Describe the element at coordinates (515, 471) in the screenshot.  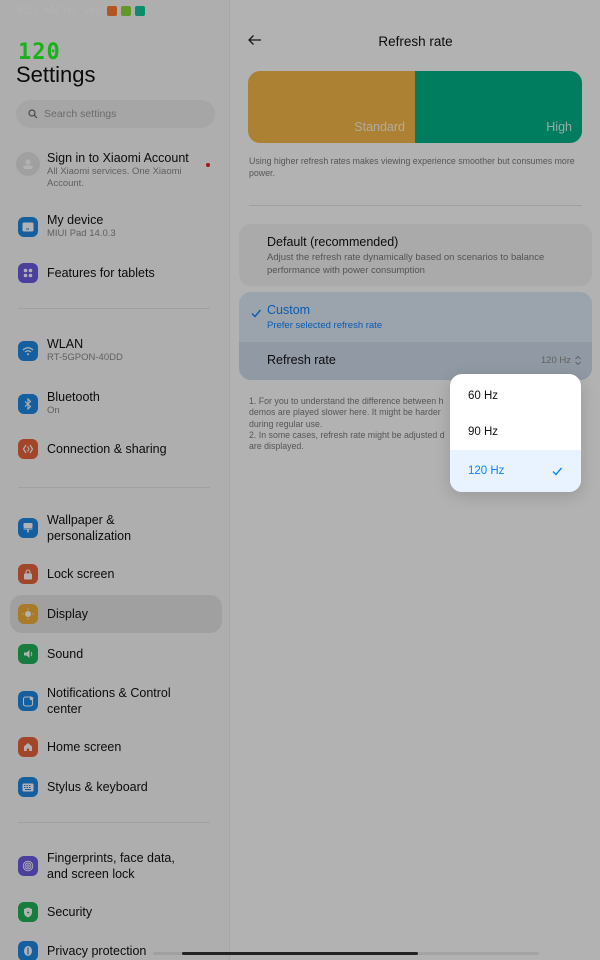
I see `dropdown-option-120hz: 120 Hz` at that location.